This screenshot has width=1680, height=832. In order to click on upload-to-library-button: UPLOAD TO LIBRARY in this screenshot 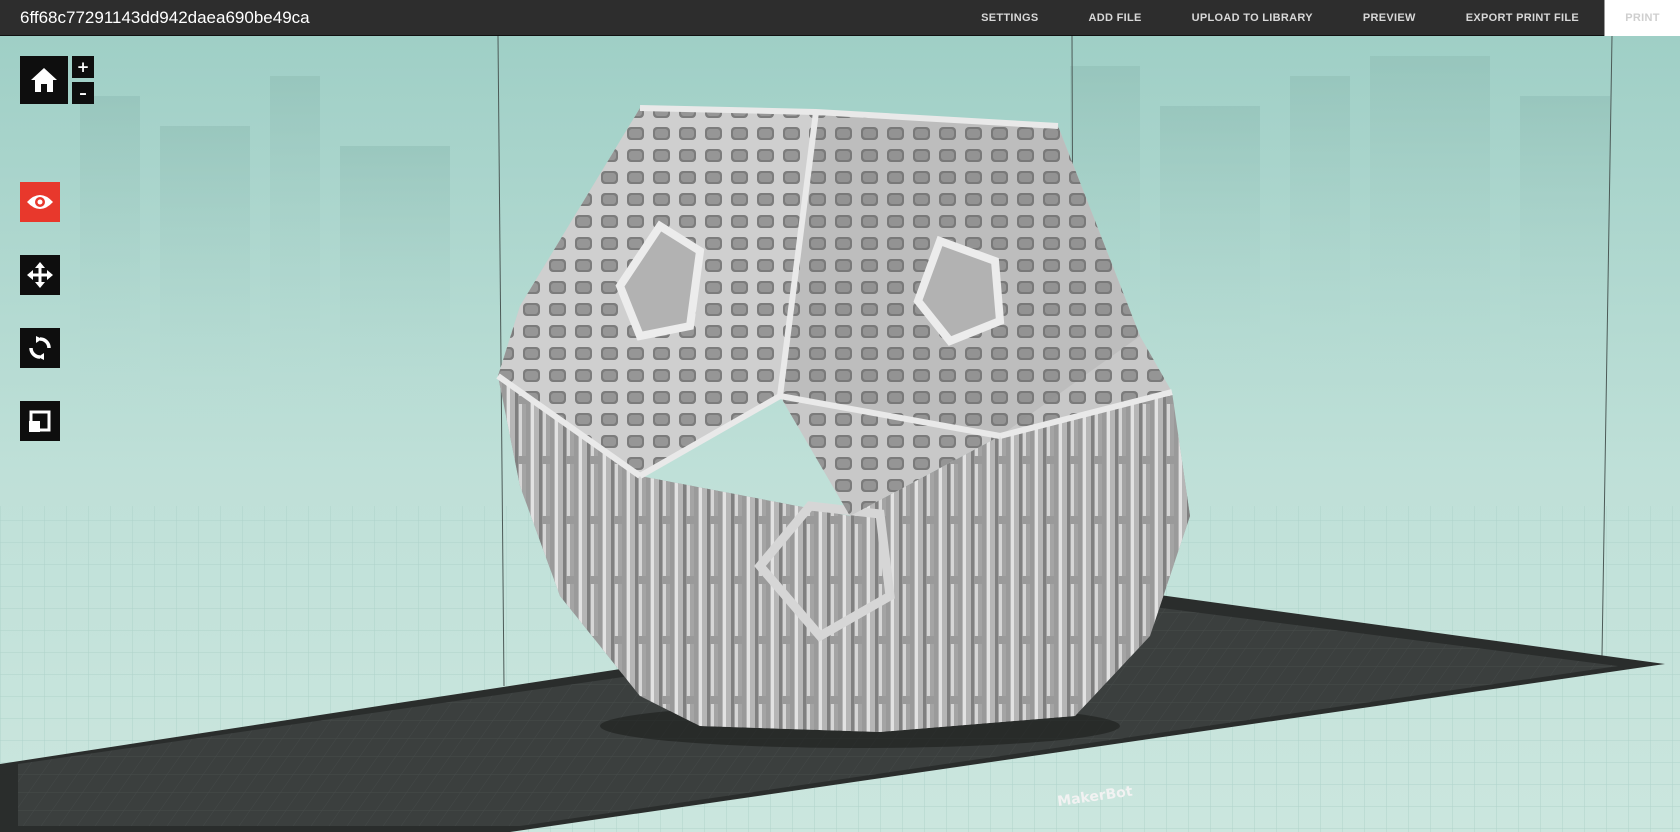, I will do `click(1252, 18)`.